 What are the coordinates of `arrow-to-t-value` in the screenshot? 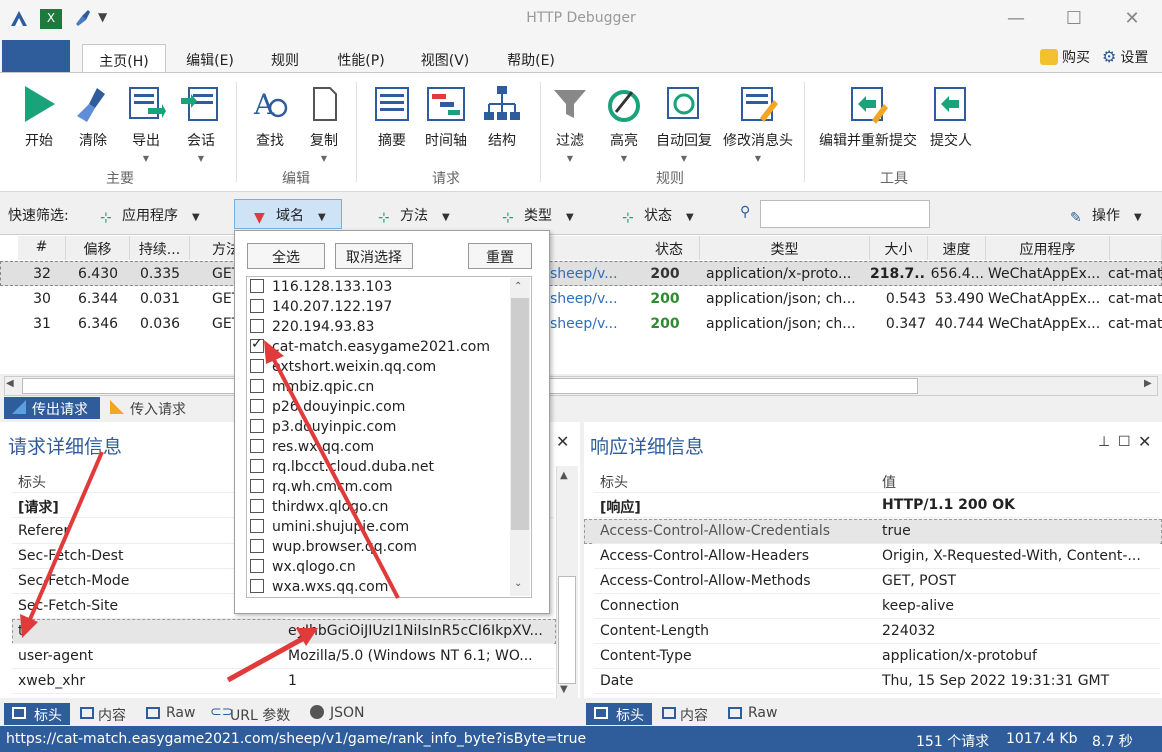 It's located at (272, 655).